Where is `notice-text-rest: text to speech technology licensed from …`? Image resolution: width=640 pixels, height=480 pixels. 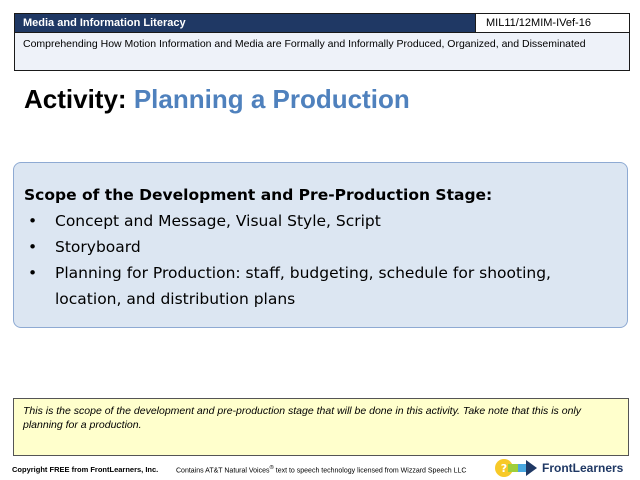
notice-text-rest: text to speech technology licensed from … is located at coordinates (370, 471).